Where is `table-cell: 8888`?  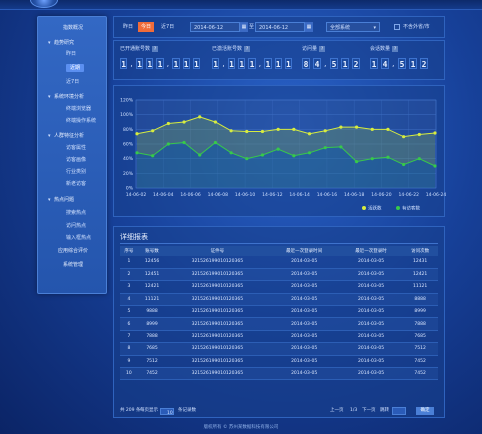 table-cell: 8888 is located at coordinates (420, 300).